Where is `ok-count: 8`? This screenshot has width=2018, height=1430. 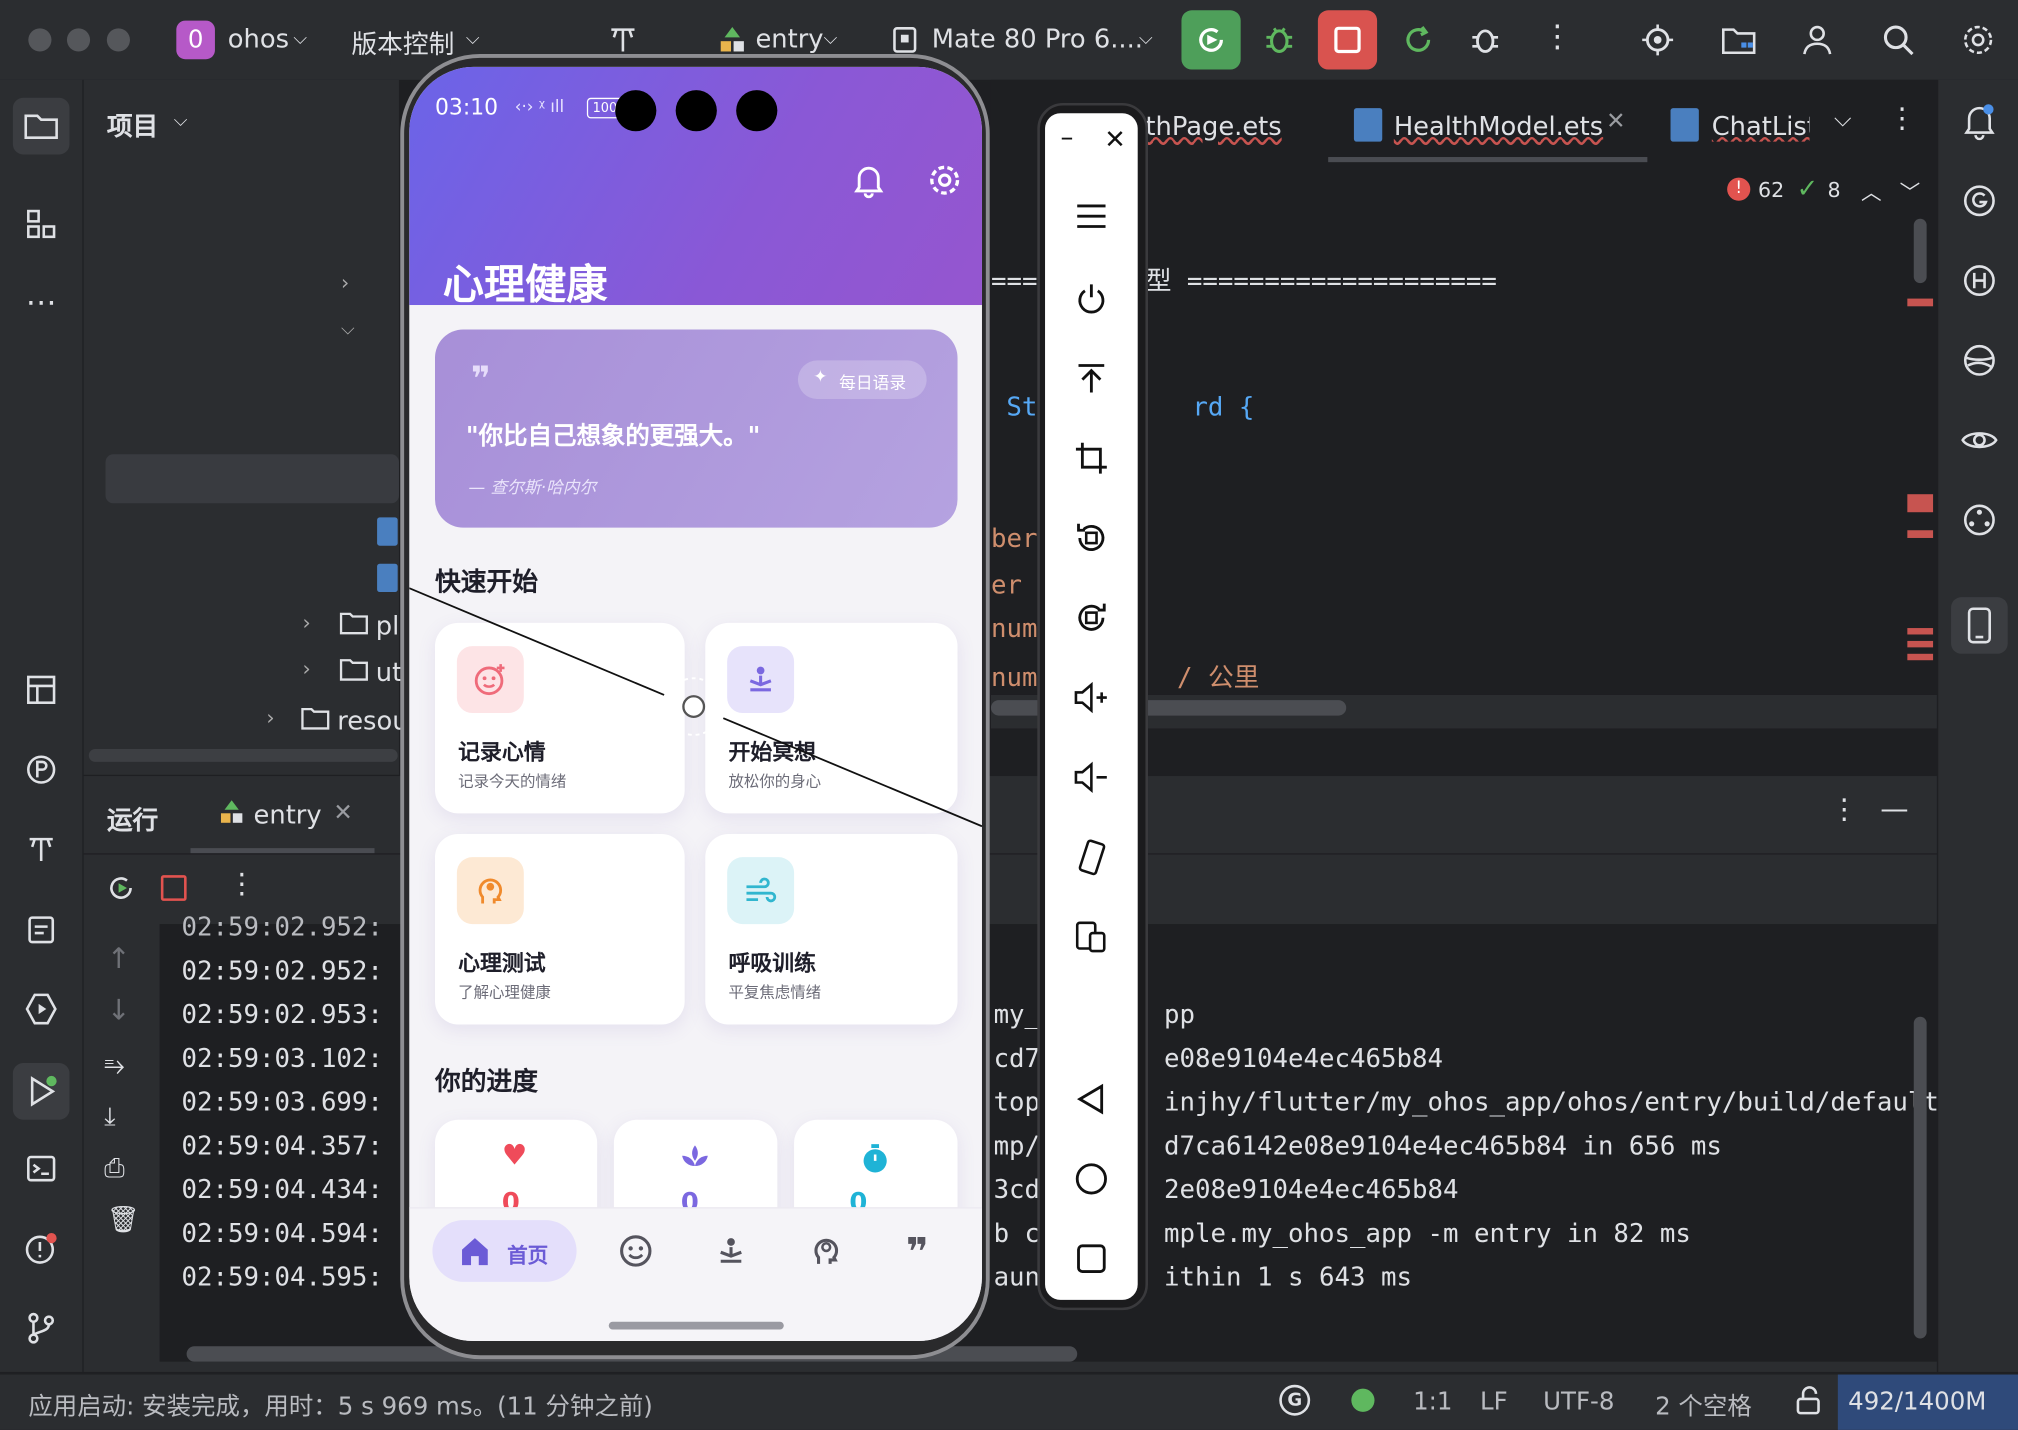 ok-count: 8 is located at coordinates (1834, 190).